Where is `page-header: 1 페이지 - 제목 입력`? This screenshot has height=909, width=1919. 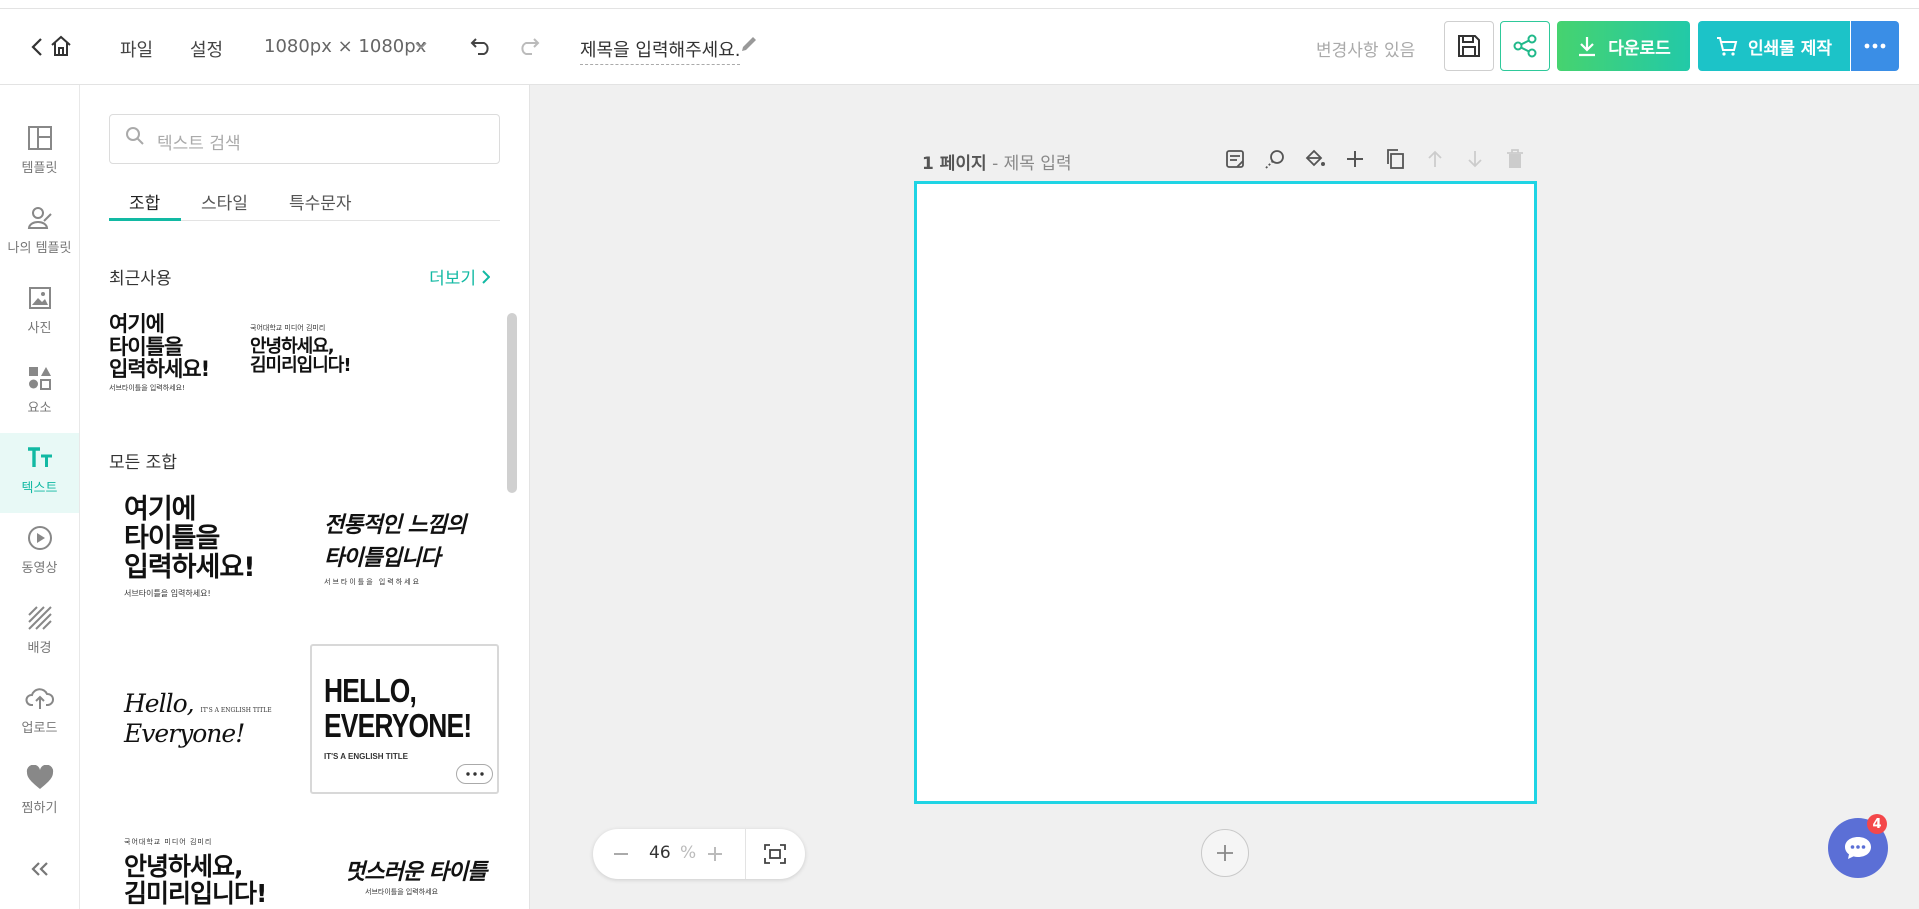 page-header: 1 페이지 - 제목 입력 is located at coordinates (997, 161).